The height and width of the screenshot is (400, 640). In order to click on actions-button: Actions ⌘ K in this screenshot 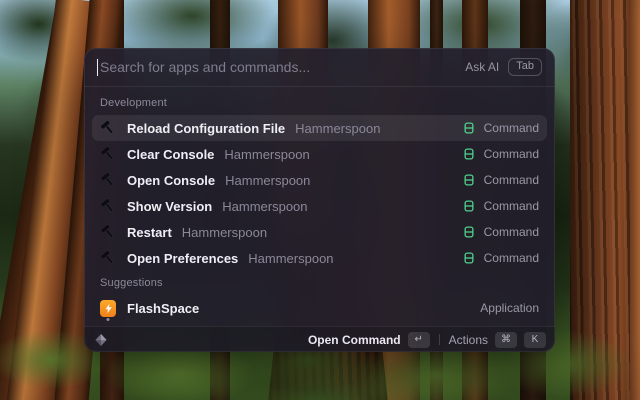, I will do `click(497, 339)`.